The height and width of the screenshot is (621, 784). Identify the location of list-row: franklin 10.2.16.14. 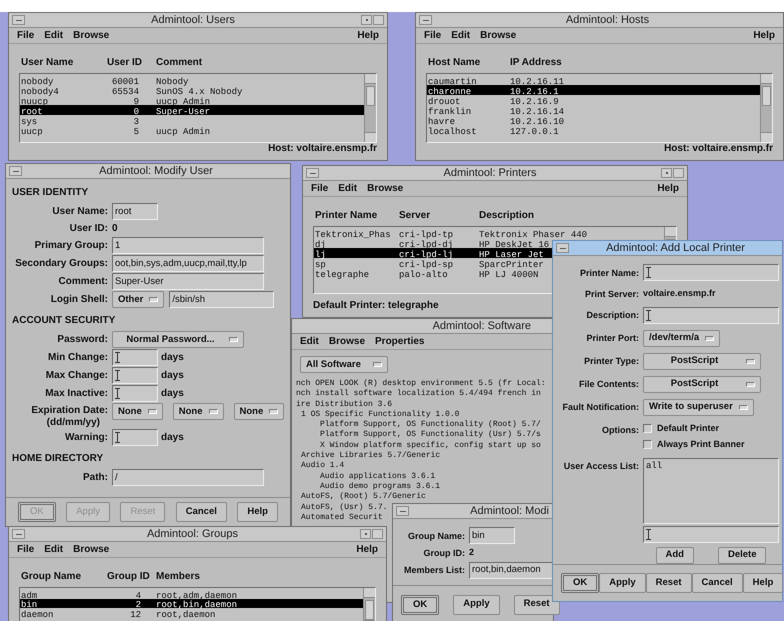
(593, 110).